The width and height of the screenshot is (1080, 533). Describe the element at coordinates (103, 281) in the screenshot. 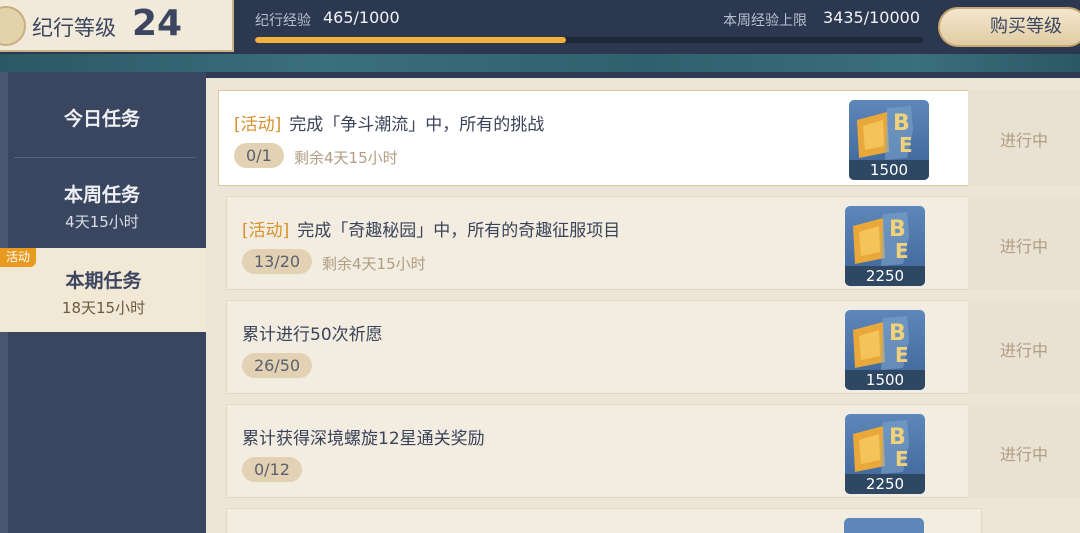

I see `tab-label: 本期任务` at that location.